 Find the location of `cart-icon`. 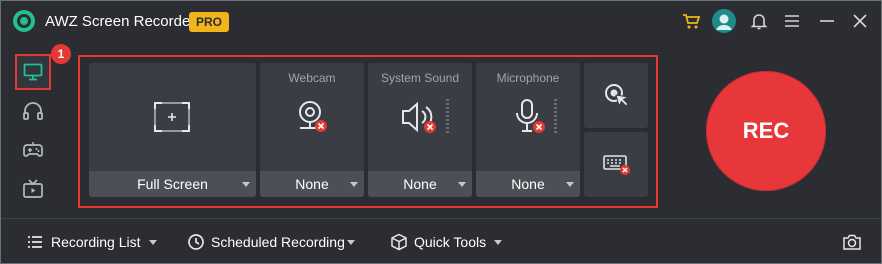

cart-icon is located at coordinates (691, 21).